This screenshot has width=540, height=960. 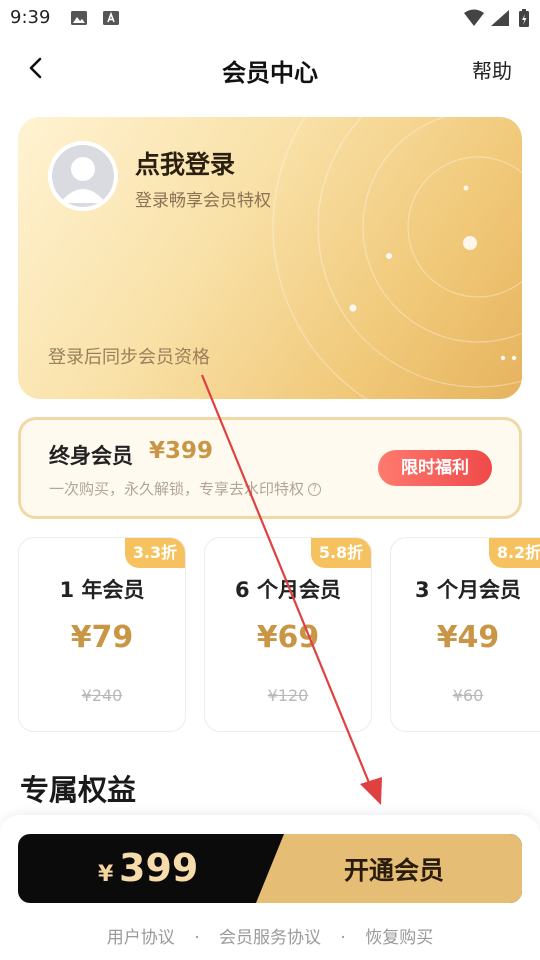 I want to click on agreement-links: 用户协议 · 会员服务协议 · 恢复购买, so click(x=270, y=935).